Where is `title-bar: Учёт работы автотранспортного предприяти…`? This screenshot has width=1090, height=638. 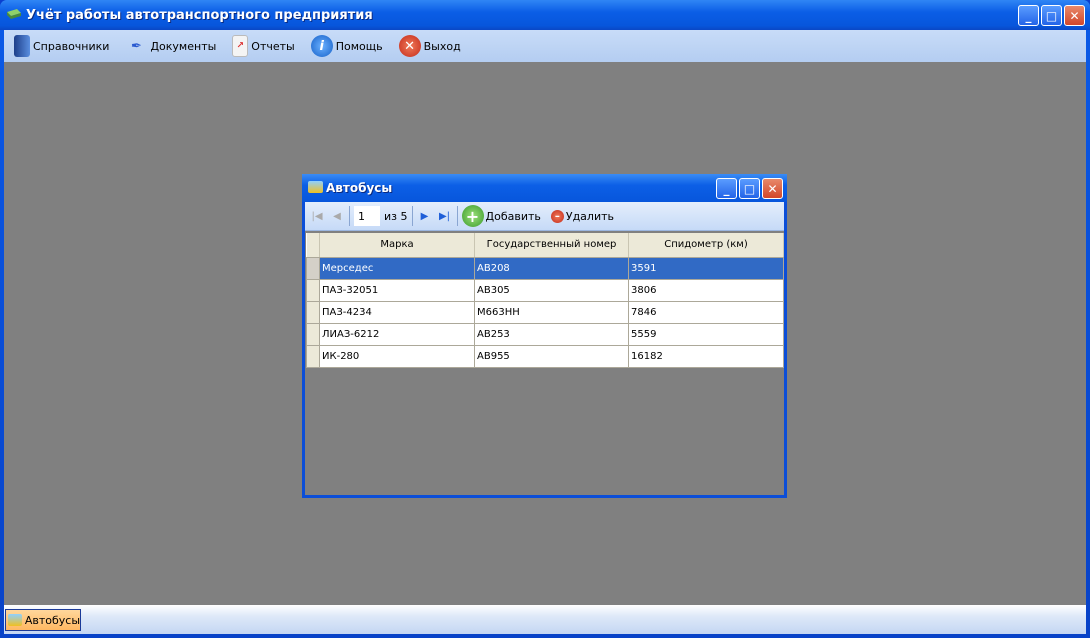 title-bar: Учёт работы автотранспортного предприяти… is located at coordinates (545, 15).